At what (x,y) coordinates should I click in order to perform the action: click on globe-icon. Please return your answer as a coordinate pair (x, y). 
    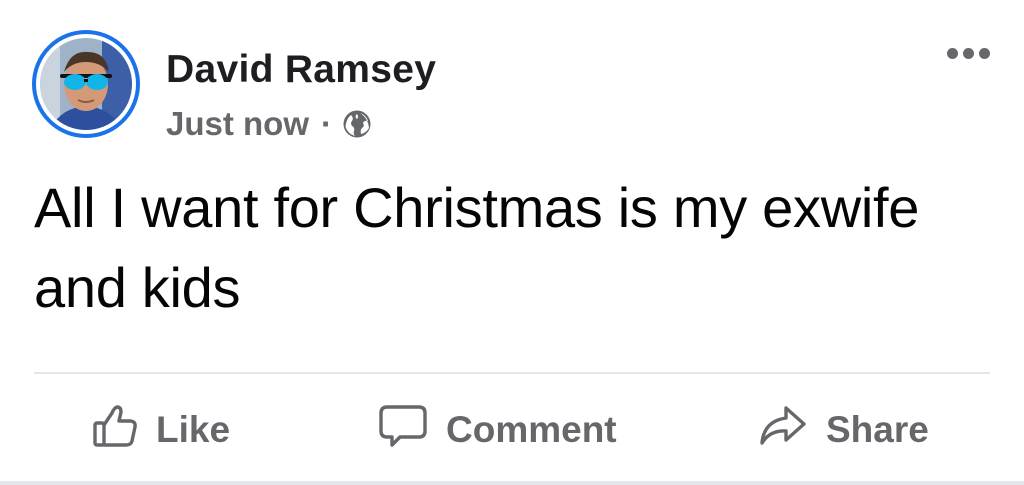
    Looking at the image, I should click on (357, 124).